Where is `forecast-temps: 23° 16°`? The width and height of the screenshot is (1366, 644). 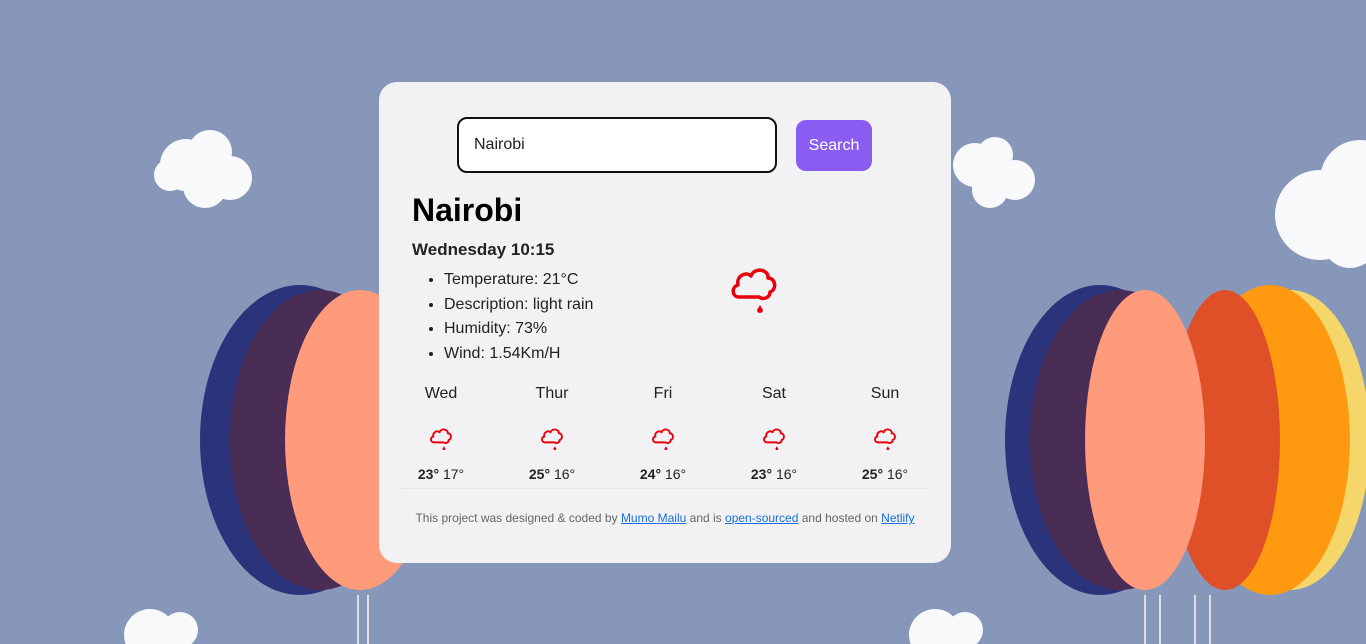 forecast-temps: 23° 16° is located at coordinates (774, 474).